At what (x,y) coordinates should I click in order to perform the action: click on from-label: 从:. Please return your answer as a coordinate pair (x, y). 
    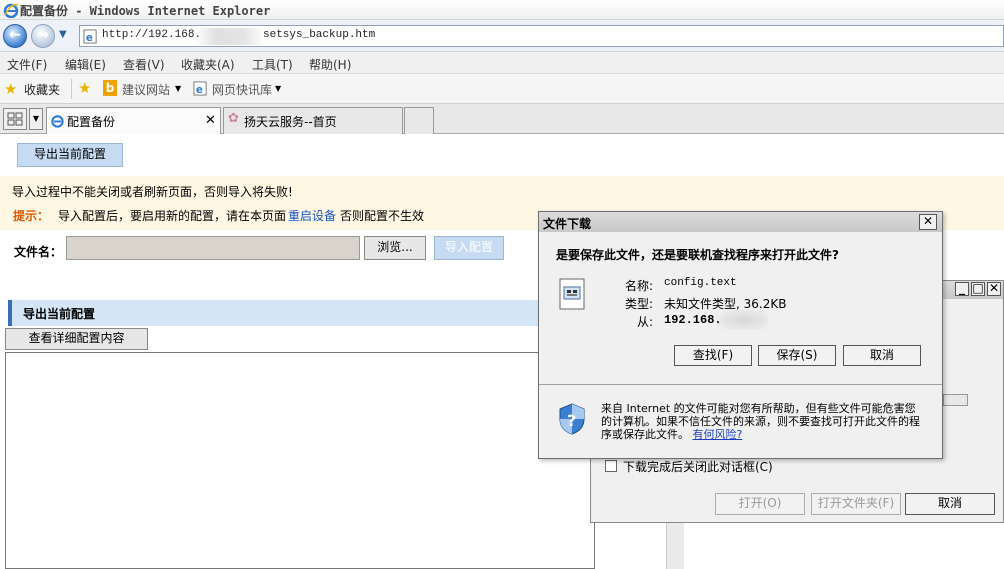
    Looking at the image, I should click on (645, 322).